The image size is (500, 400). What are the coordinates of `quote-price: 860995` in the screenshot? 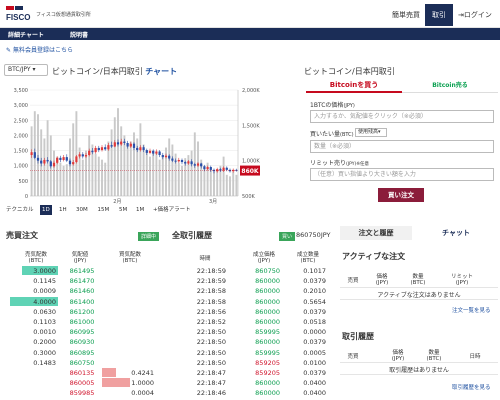 It's located at (82, 332).